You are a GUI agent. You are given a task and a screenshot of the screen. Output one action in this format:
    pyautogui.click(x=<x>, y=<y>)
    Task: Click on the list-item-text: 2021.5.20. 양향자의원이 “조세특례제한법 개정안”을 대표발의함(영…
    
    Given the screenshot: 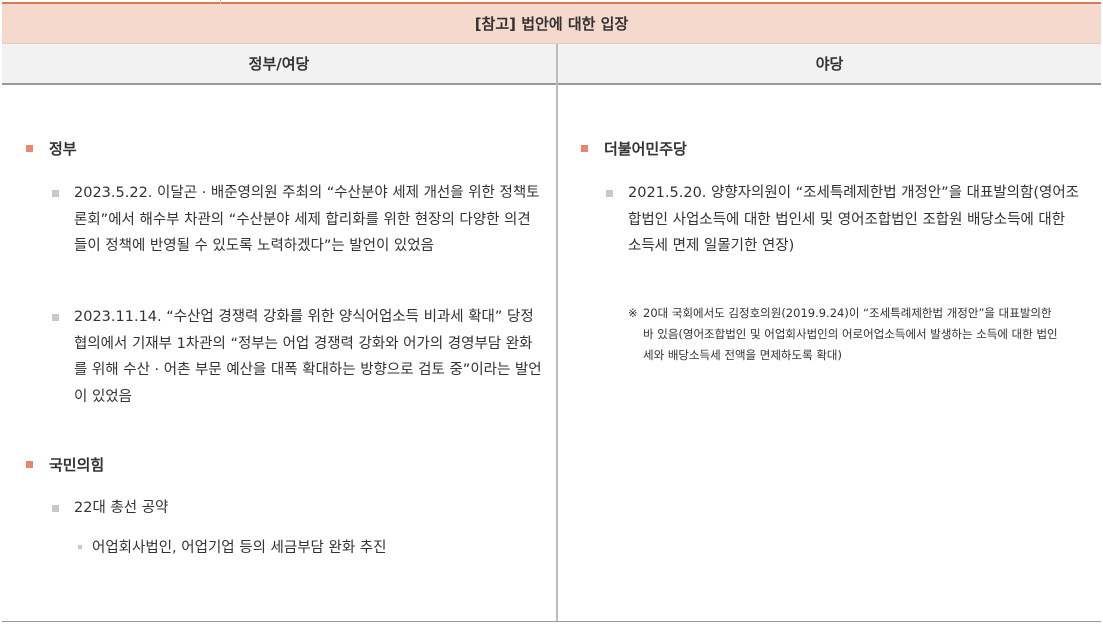 What is the action you would take?
    pyautogui.click(x=854, y=219)
    